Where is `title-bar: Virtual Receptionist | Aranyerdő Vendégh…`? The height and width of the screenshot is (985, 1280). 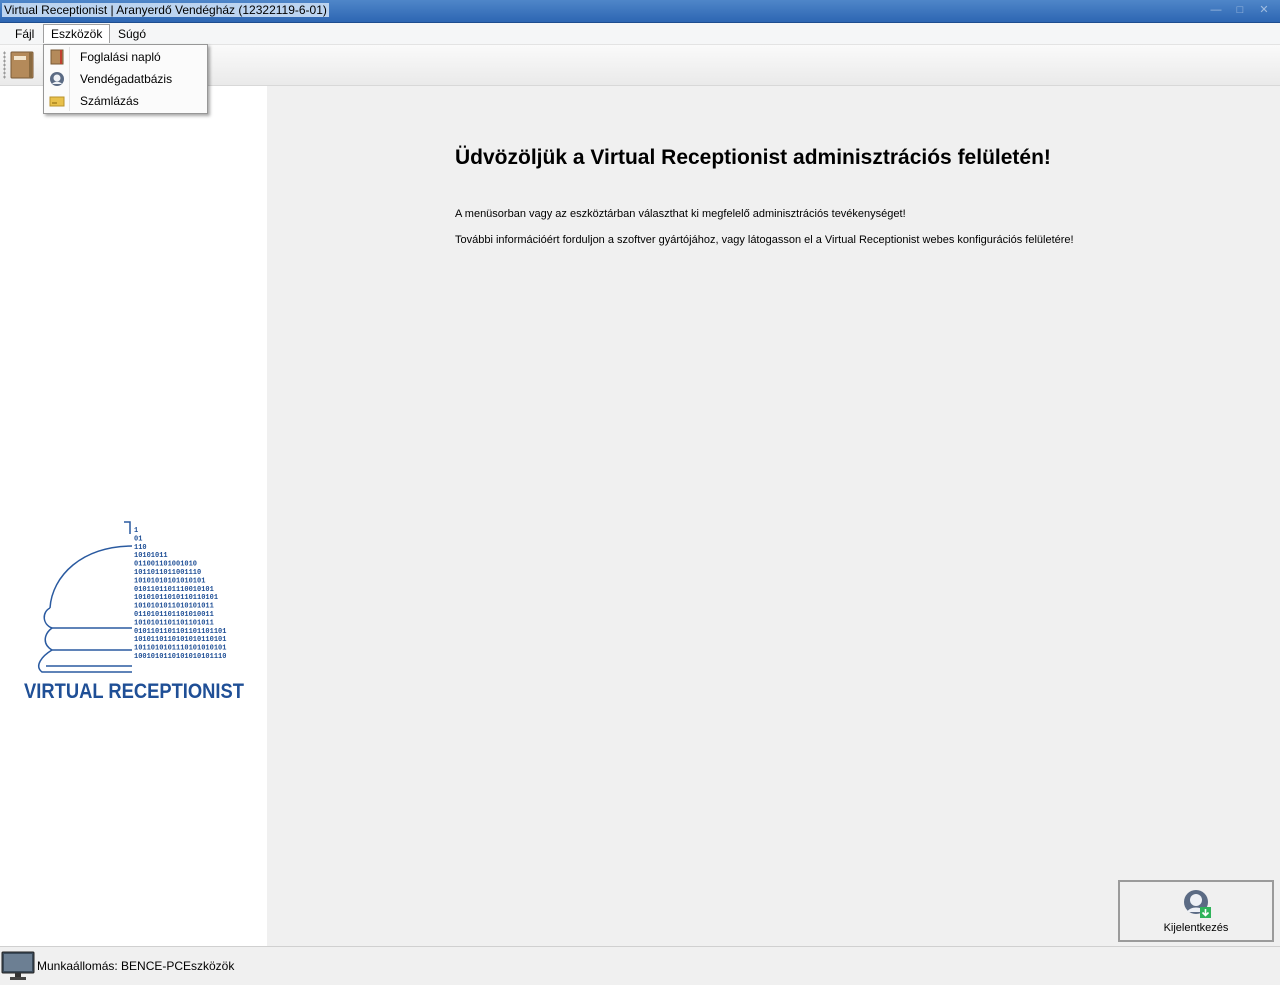 title-bar: Virtual Receptionist | Aranyerdő Vendégh… is located at coordinates (640, 11).